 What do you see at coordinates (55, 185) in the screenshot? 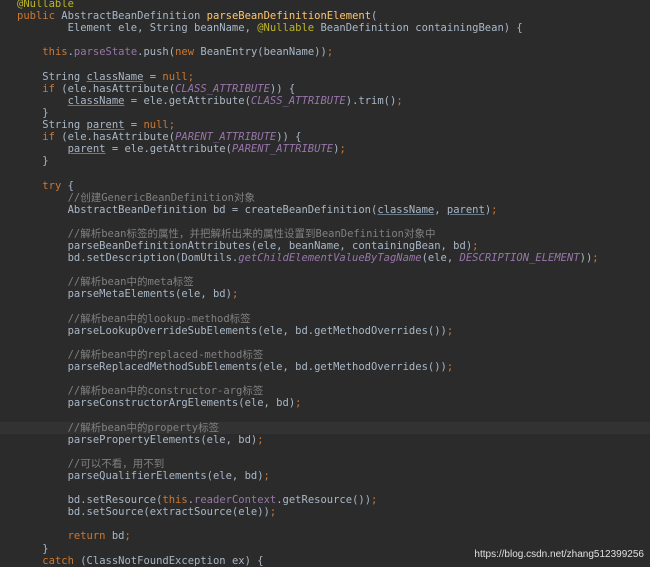
I see `code-token: try` at bounding box center [55, 185].